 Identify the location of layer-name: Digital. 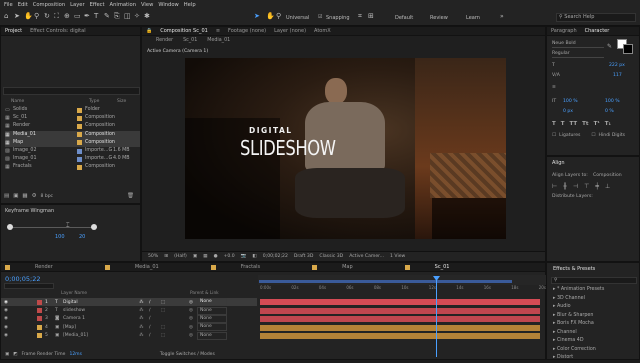
(101, 302).